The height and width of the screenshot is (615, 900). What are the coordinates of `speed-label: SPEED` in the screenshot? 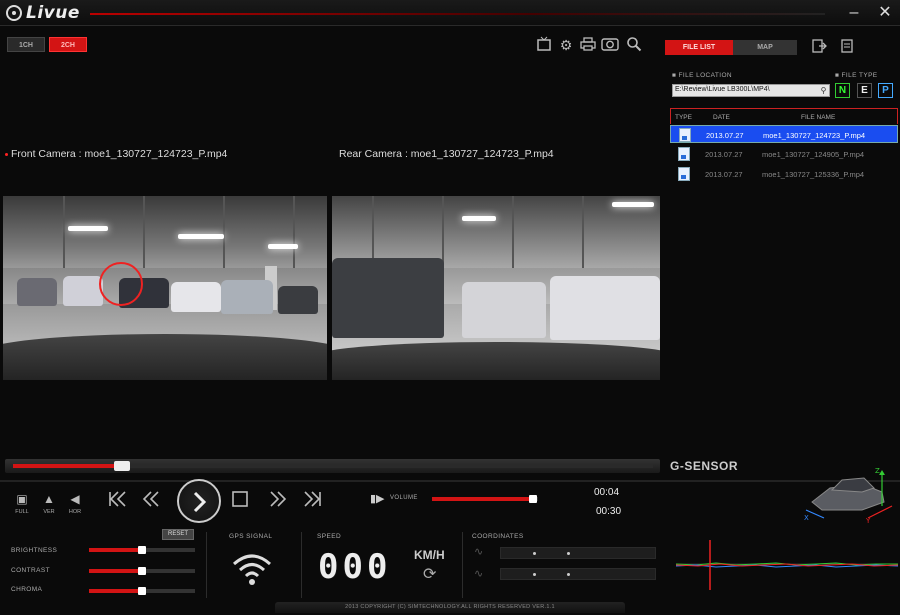 It's located at (329, 536).